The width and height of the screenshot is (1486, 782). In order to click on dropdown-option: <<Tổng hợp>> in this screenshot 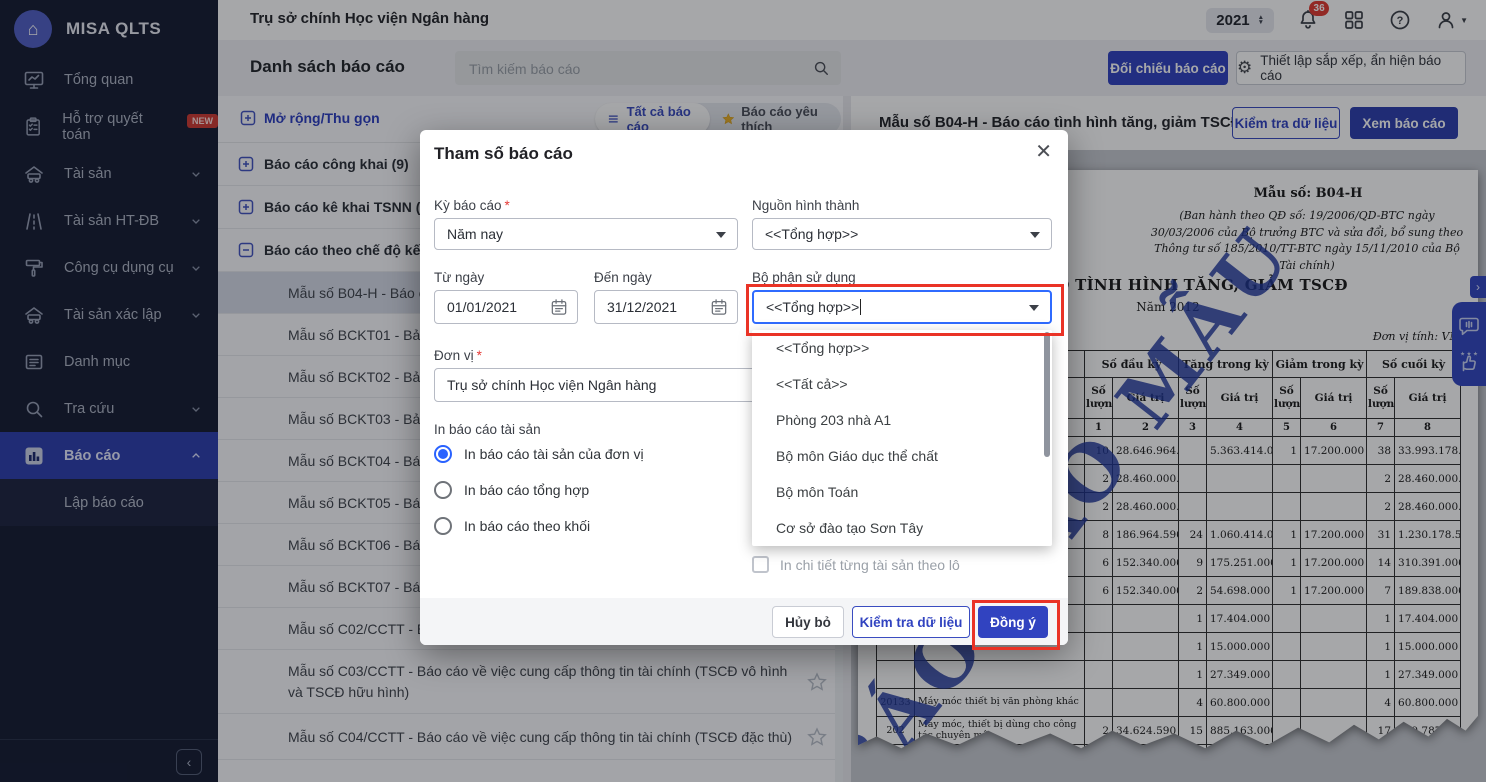, I will do `click(902, 348)`.